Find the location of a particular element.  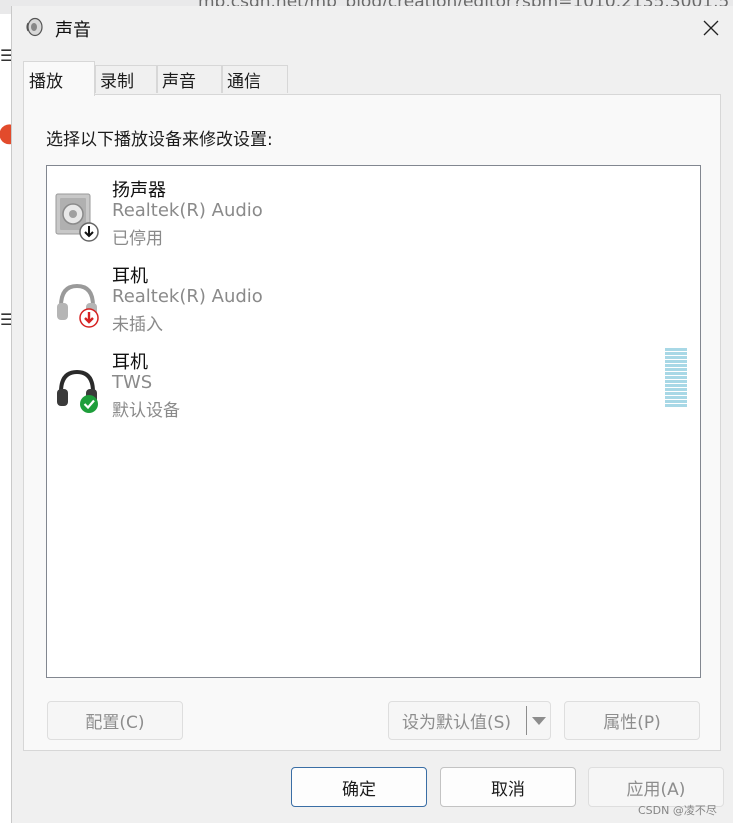

set-default-label: 设为默认值(S) is located at coordinates (457, 723).